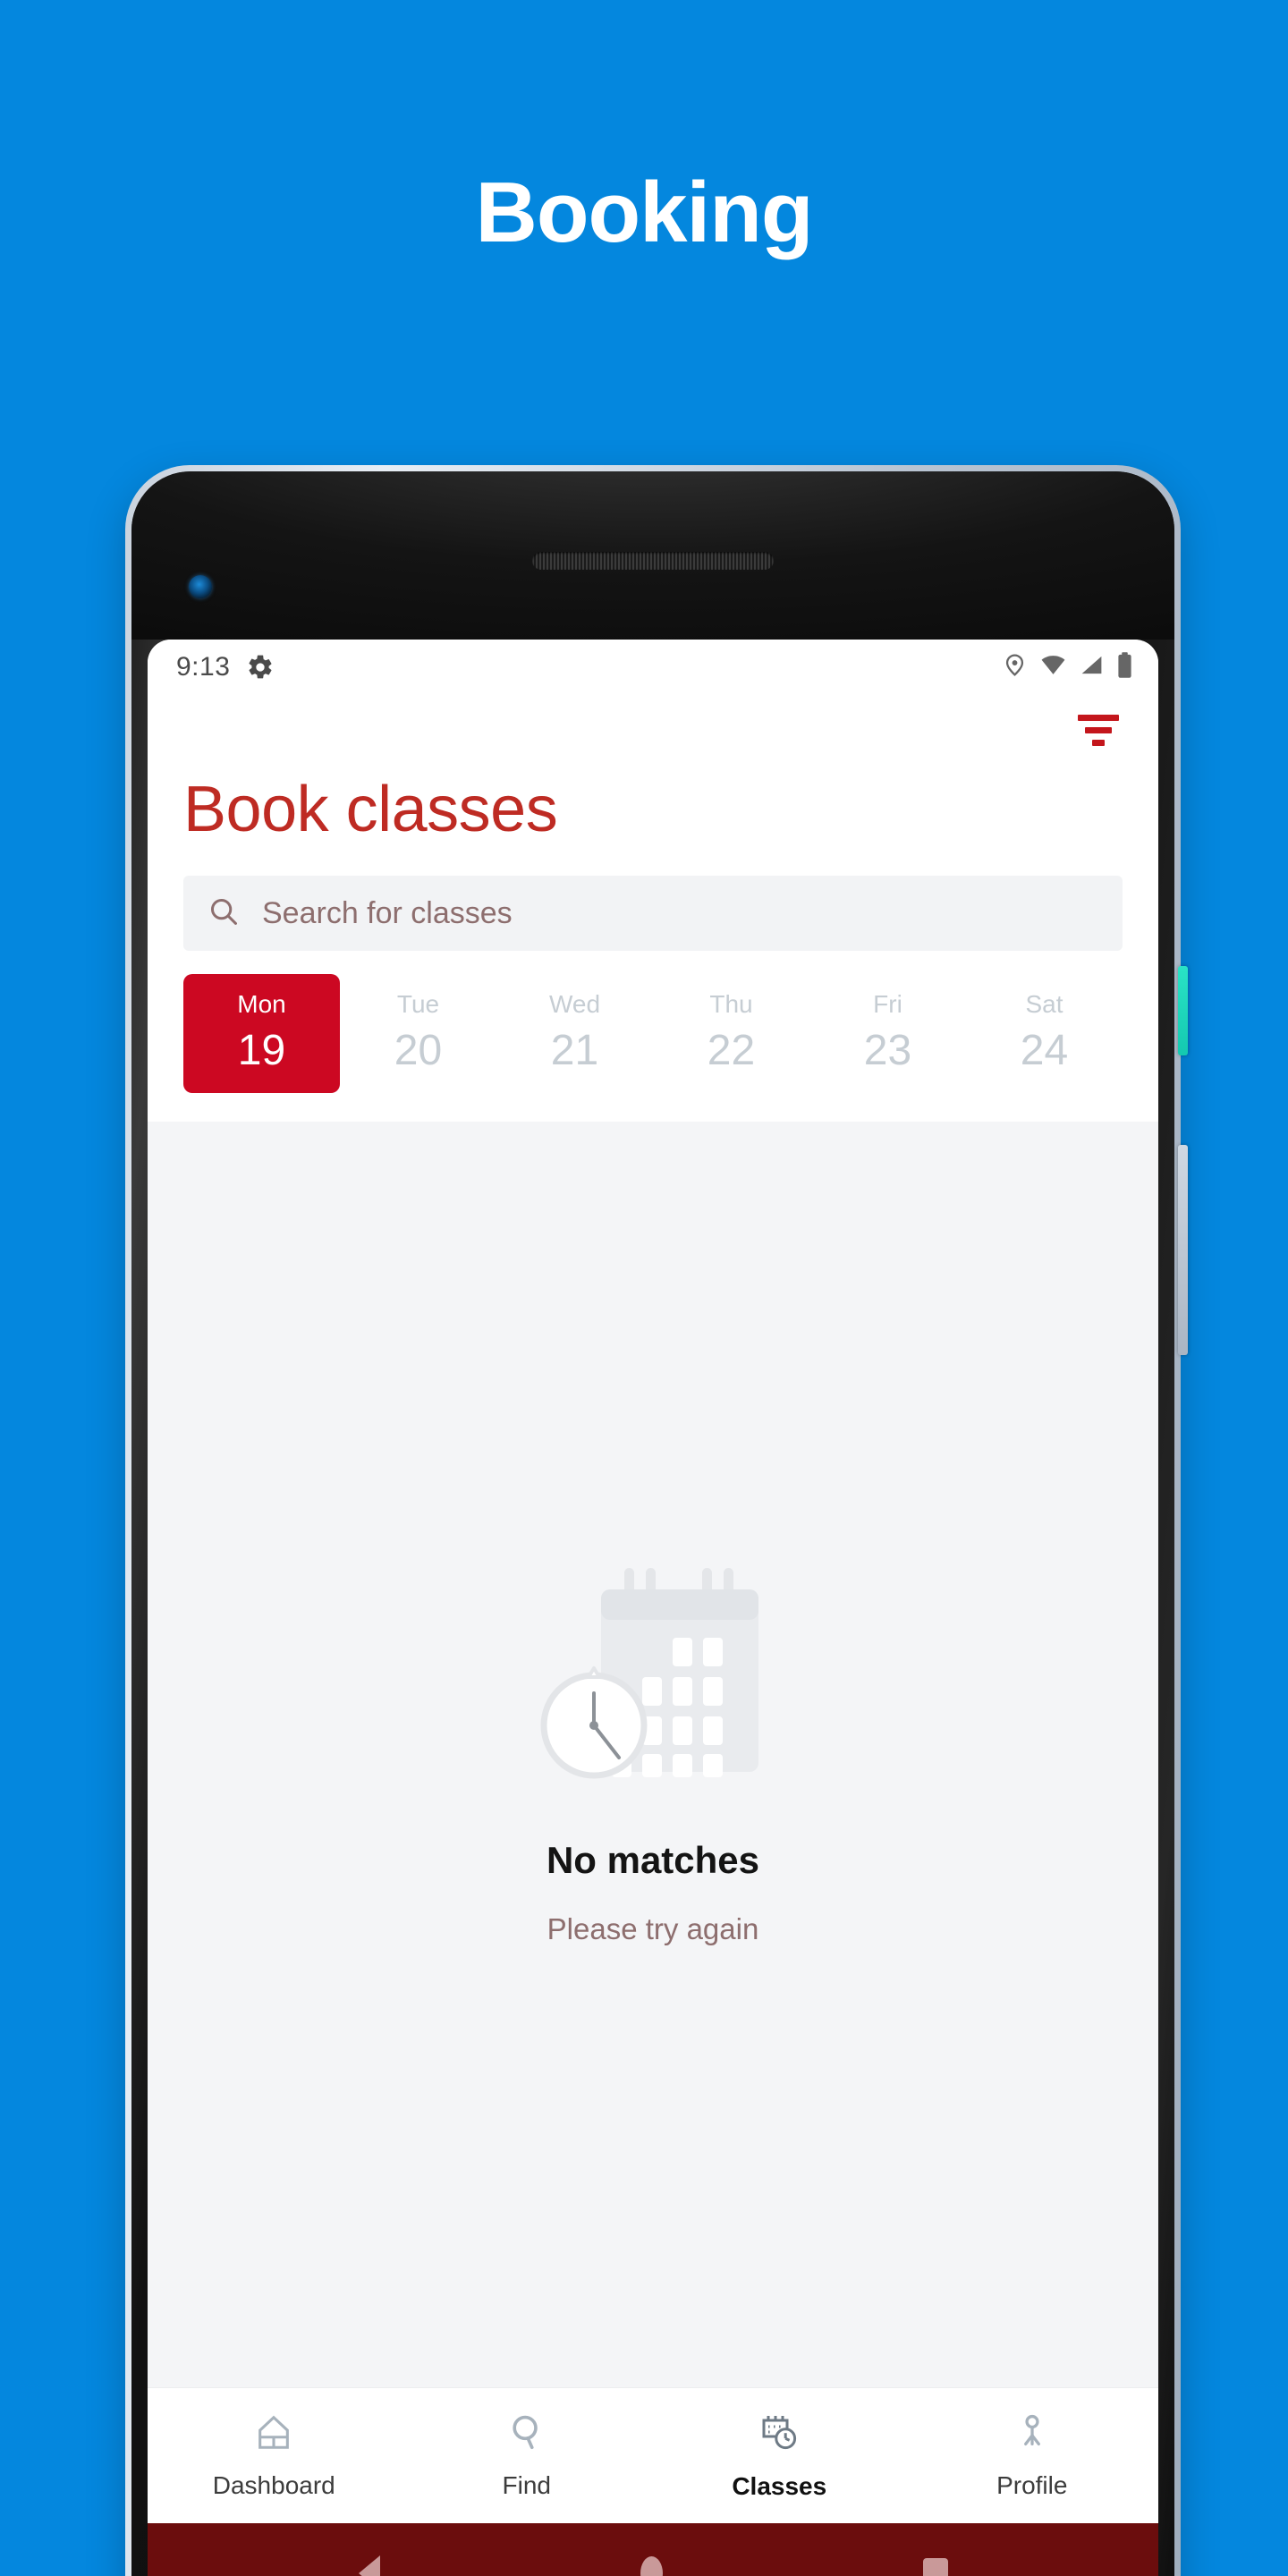 The height and width of the screenshot is (2576, 1288). I want to click on date-dow: Mon, so click(261, 1004).